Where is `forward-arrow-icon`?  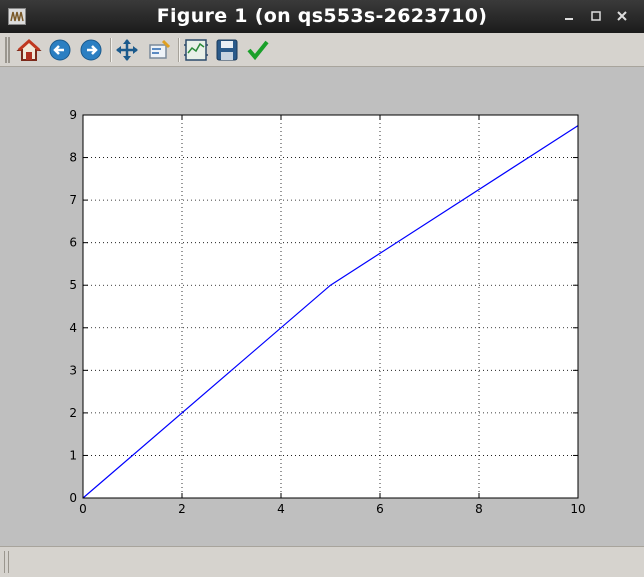 forward-arrow-icon is located at coordinates (91, 50).